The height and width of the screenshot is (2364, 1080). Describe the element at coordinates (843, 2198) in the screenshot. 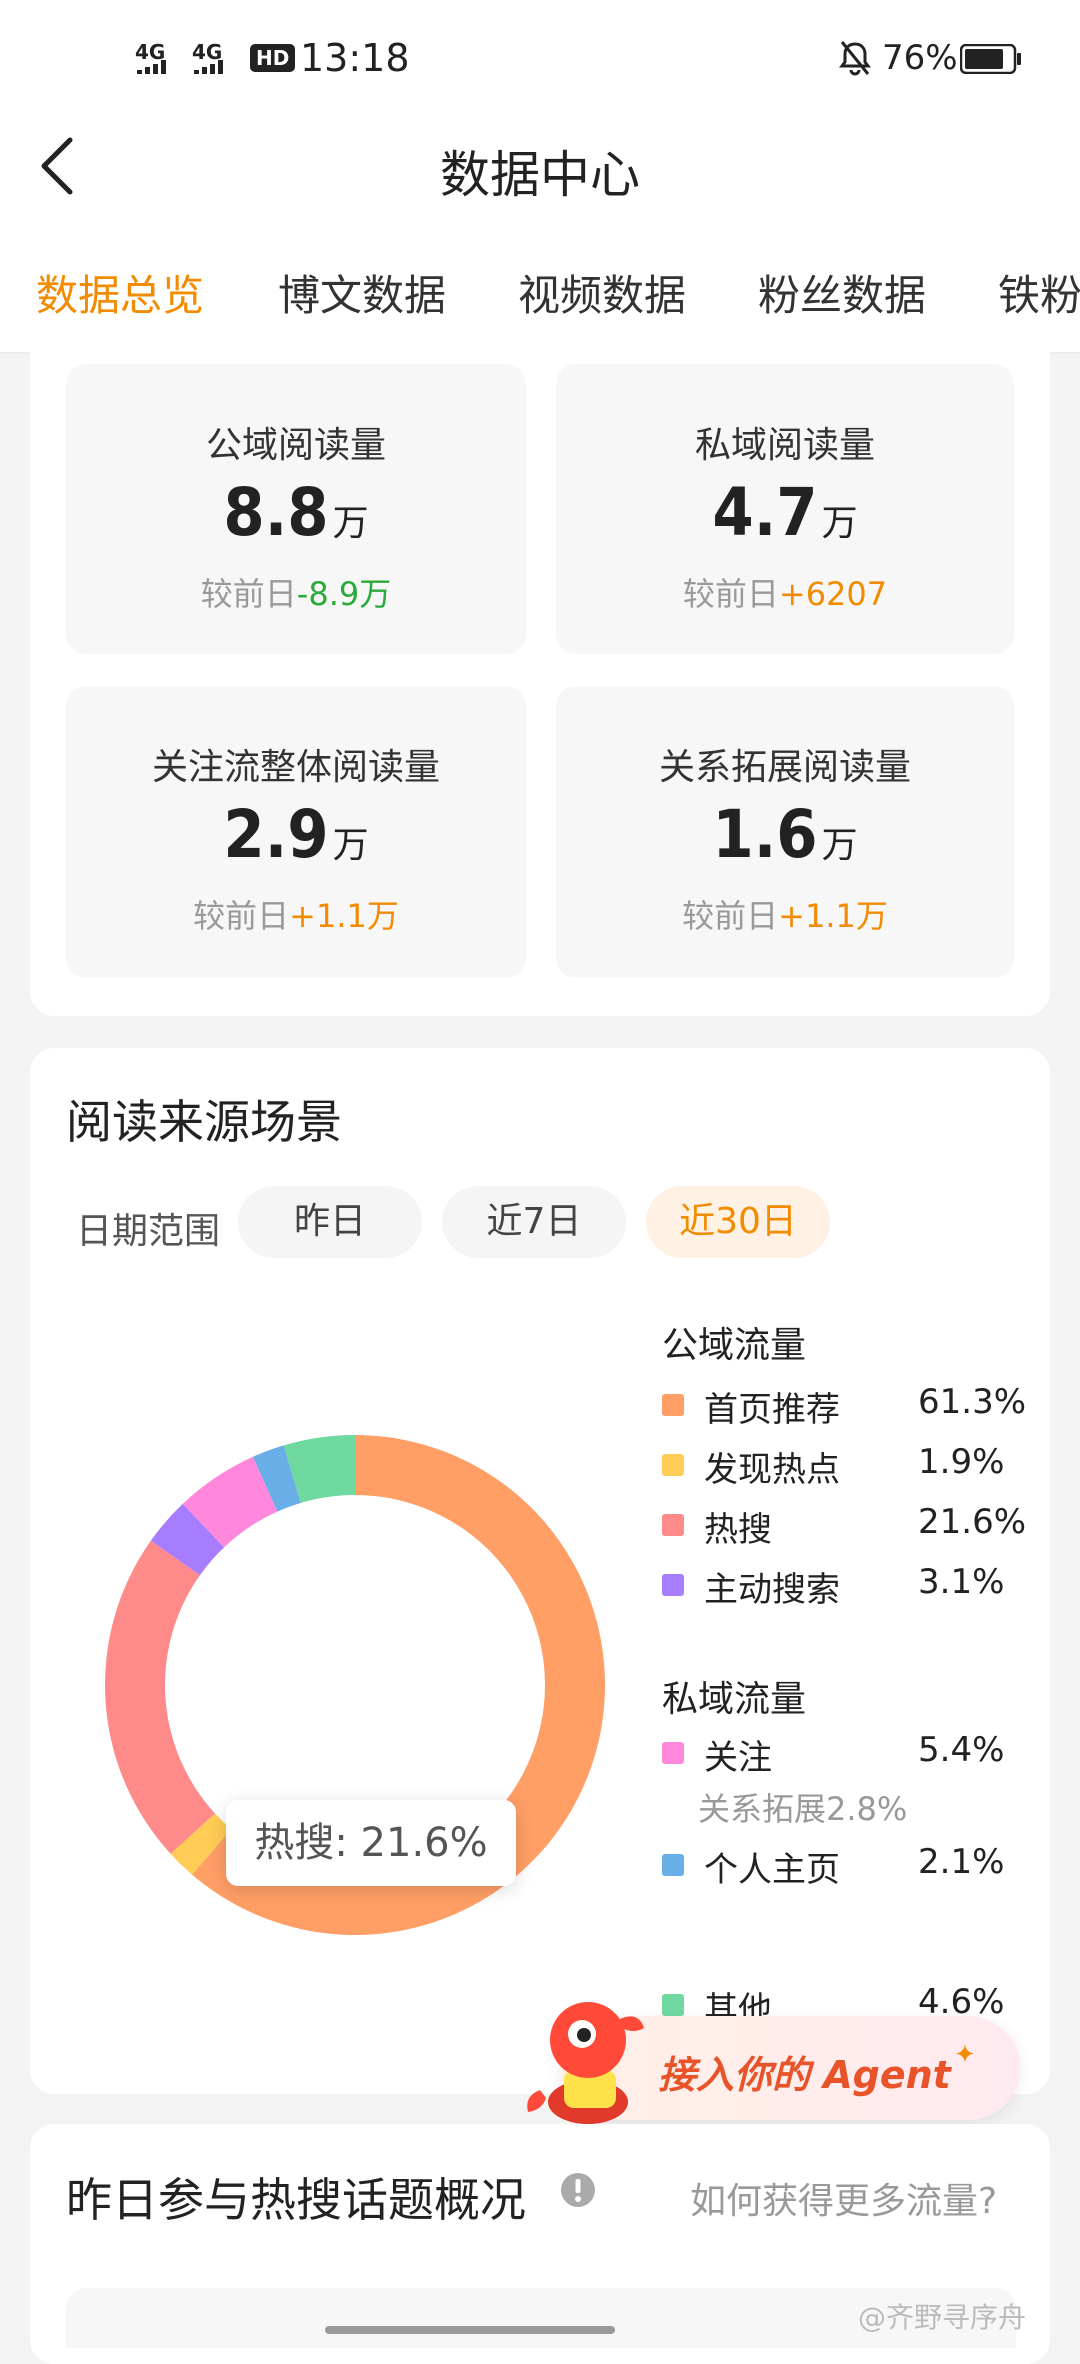

I see `more-traffic-link: 如何获得更多流量?` at that location.